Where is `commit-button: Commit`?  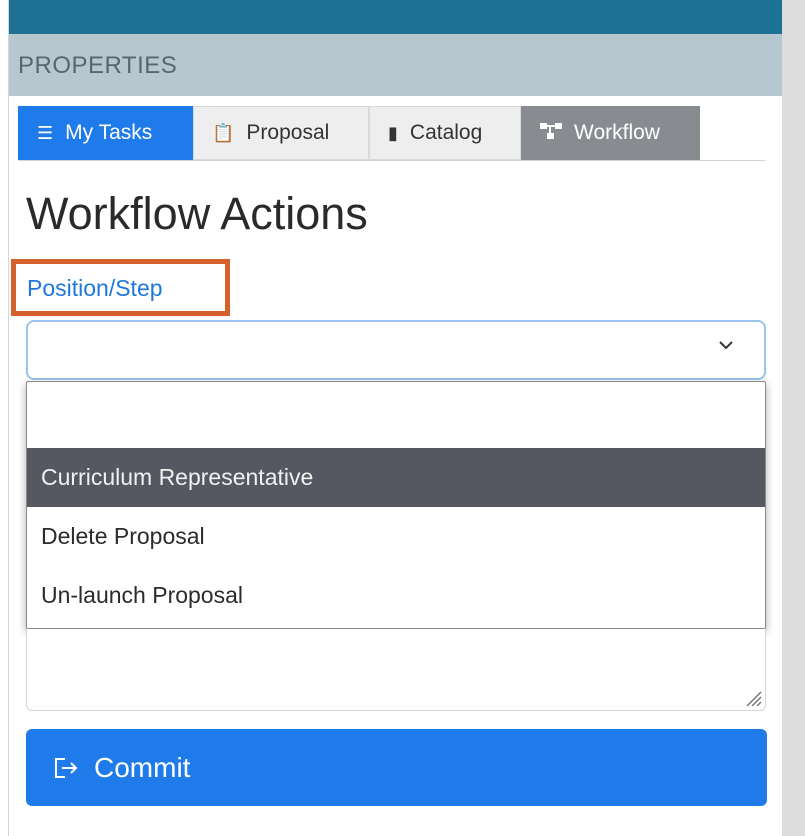
commit-button: Commit is located at coordinates (396, 767).